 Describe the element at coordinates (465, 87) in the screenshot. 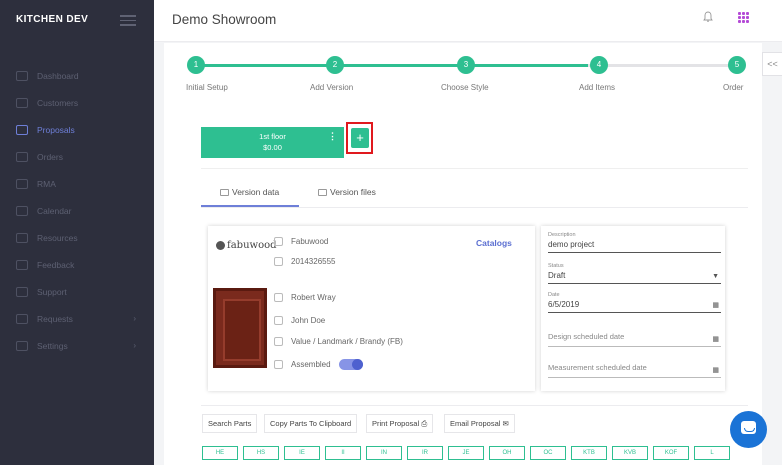

I see `step-3-label: Choose Style` at that location.